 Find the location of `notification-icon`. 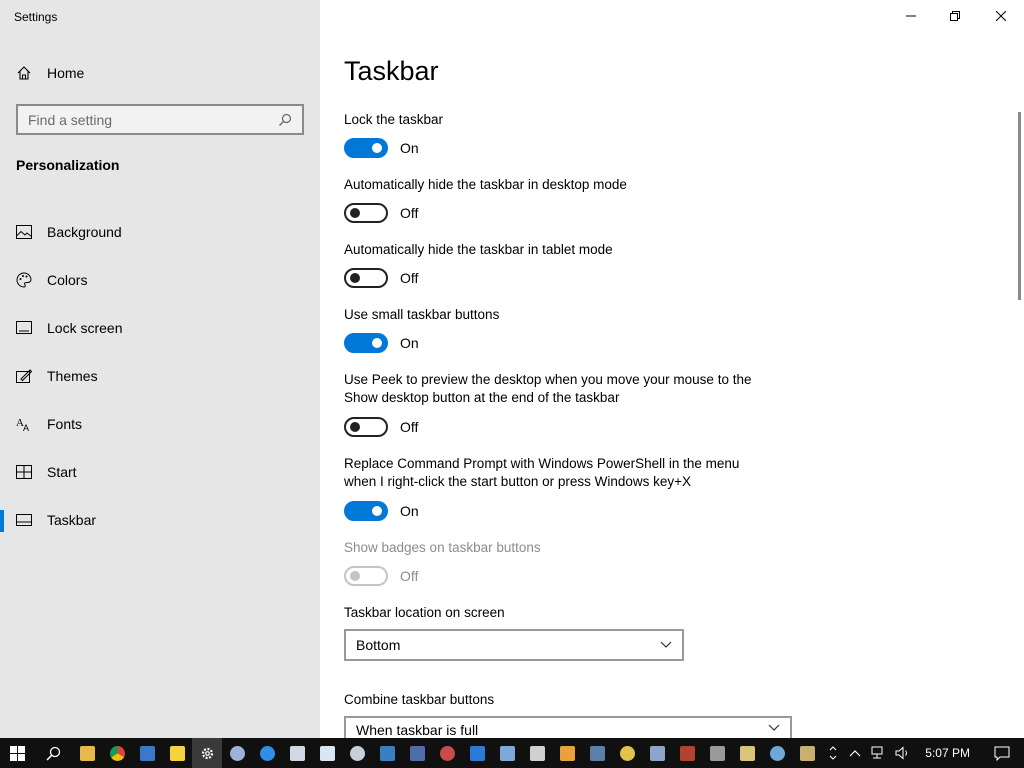

notification-icon is located at coordinates (1002, 753).